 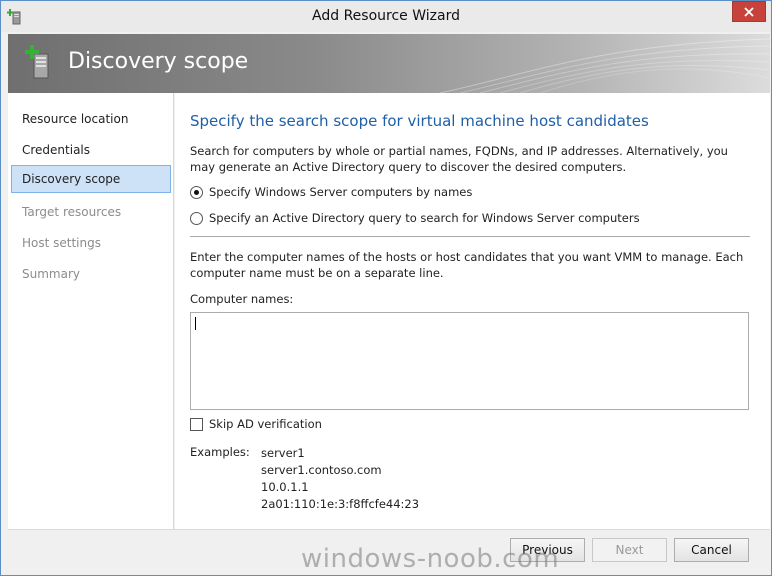 What do you see at coordinates (285, 487) in the screenshot?
I see `example-item: 10.0.1.1` at bounding box center [285, 487].